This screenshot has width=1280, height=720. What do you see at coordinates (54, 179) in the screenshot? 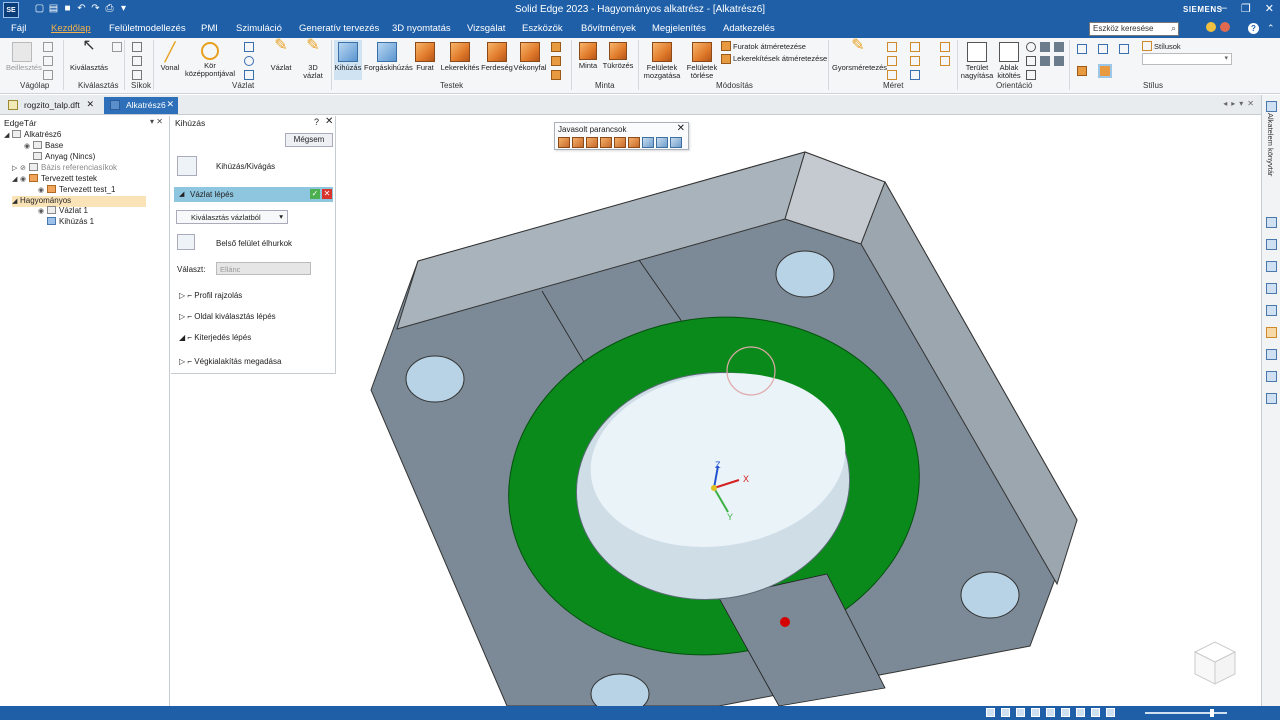
I see `tree-item-design-bodies: ◢ ◉ Tervezett testek` at bounding box center [54, 179].